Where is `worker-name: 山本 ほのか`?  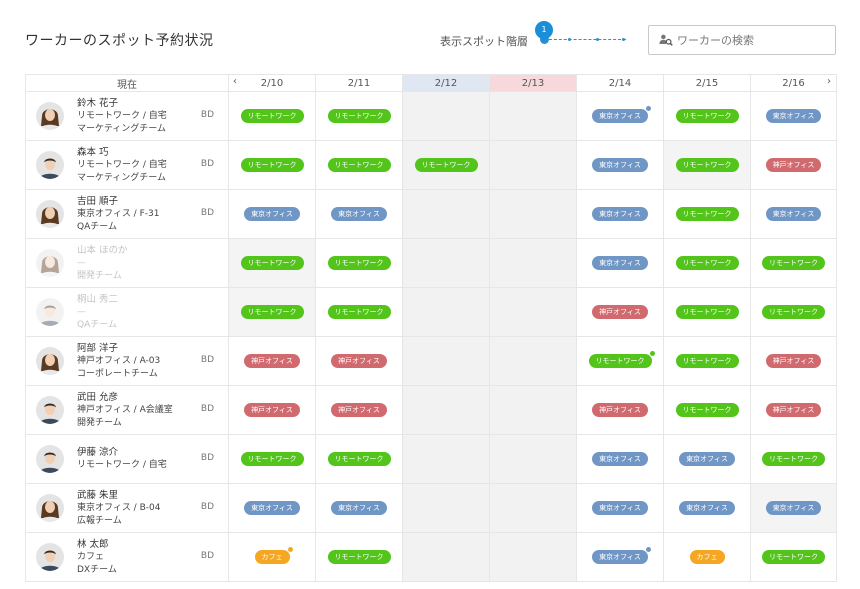
worker-name: 山本 ほのか is located at coordinates (102, 250).